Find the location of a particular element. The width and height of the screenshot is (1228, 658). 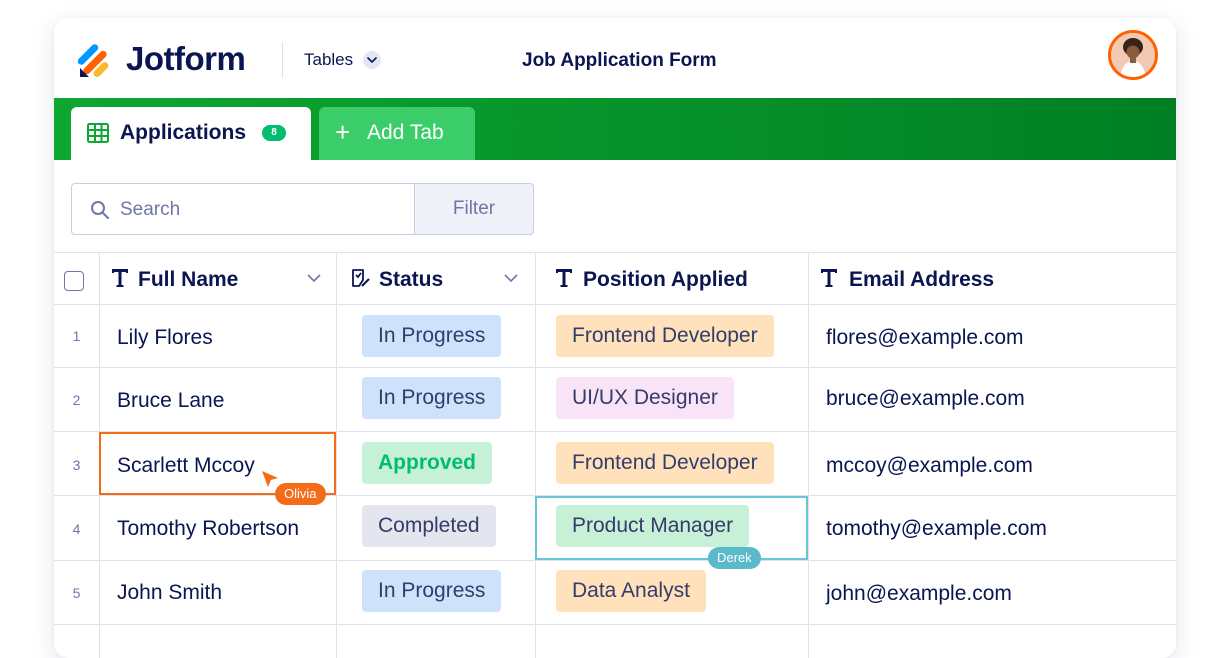

row-number: 2 is located at coordinates (76, 400).